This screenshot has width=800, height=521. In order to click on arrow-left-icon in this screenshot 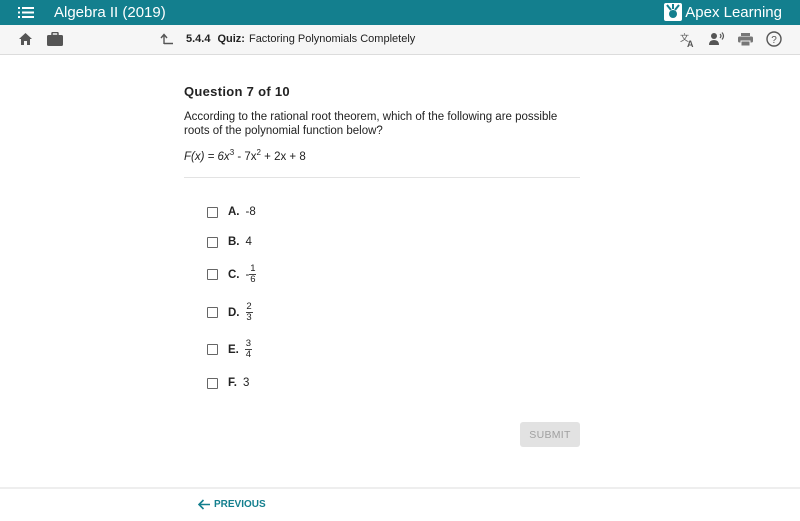, I will do `click(204, 504)`.